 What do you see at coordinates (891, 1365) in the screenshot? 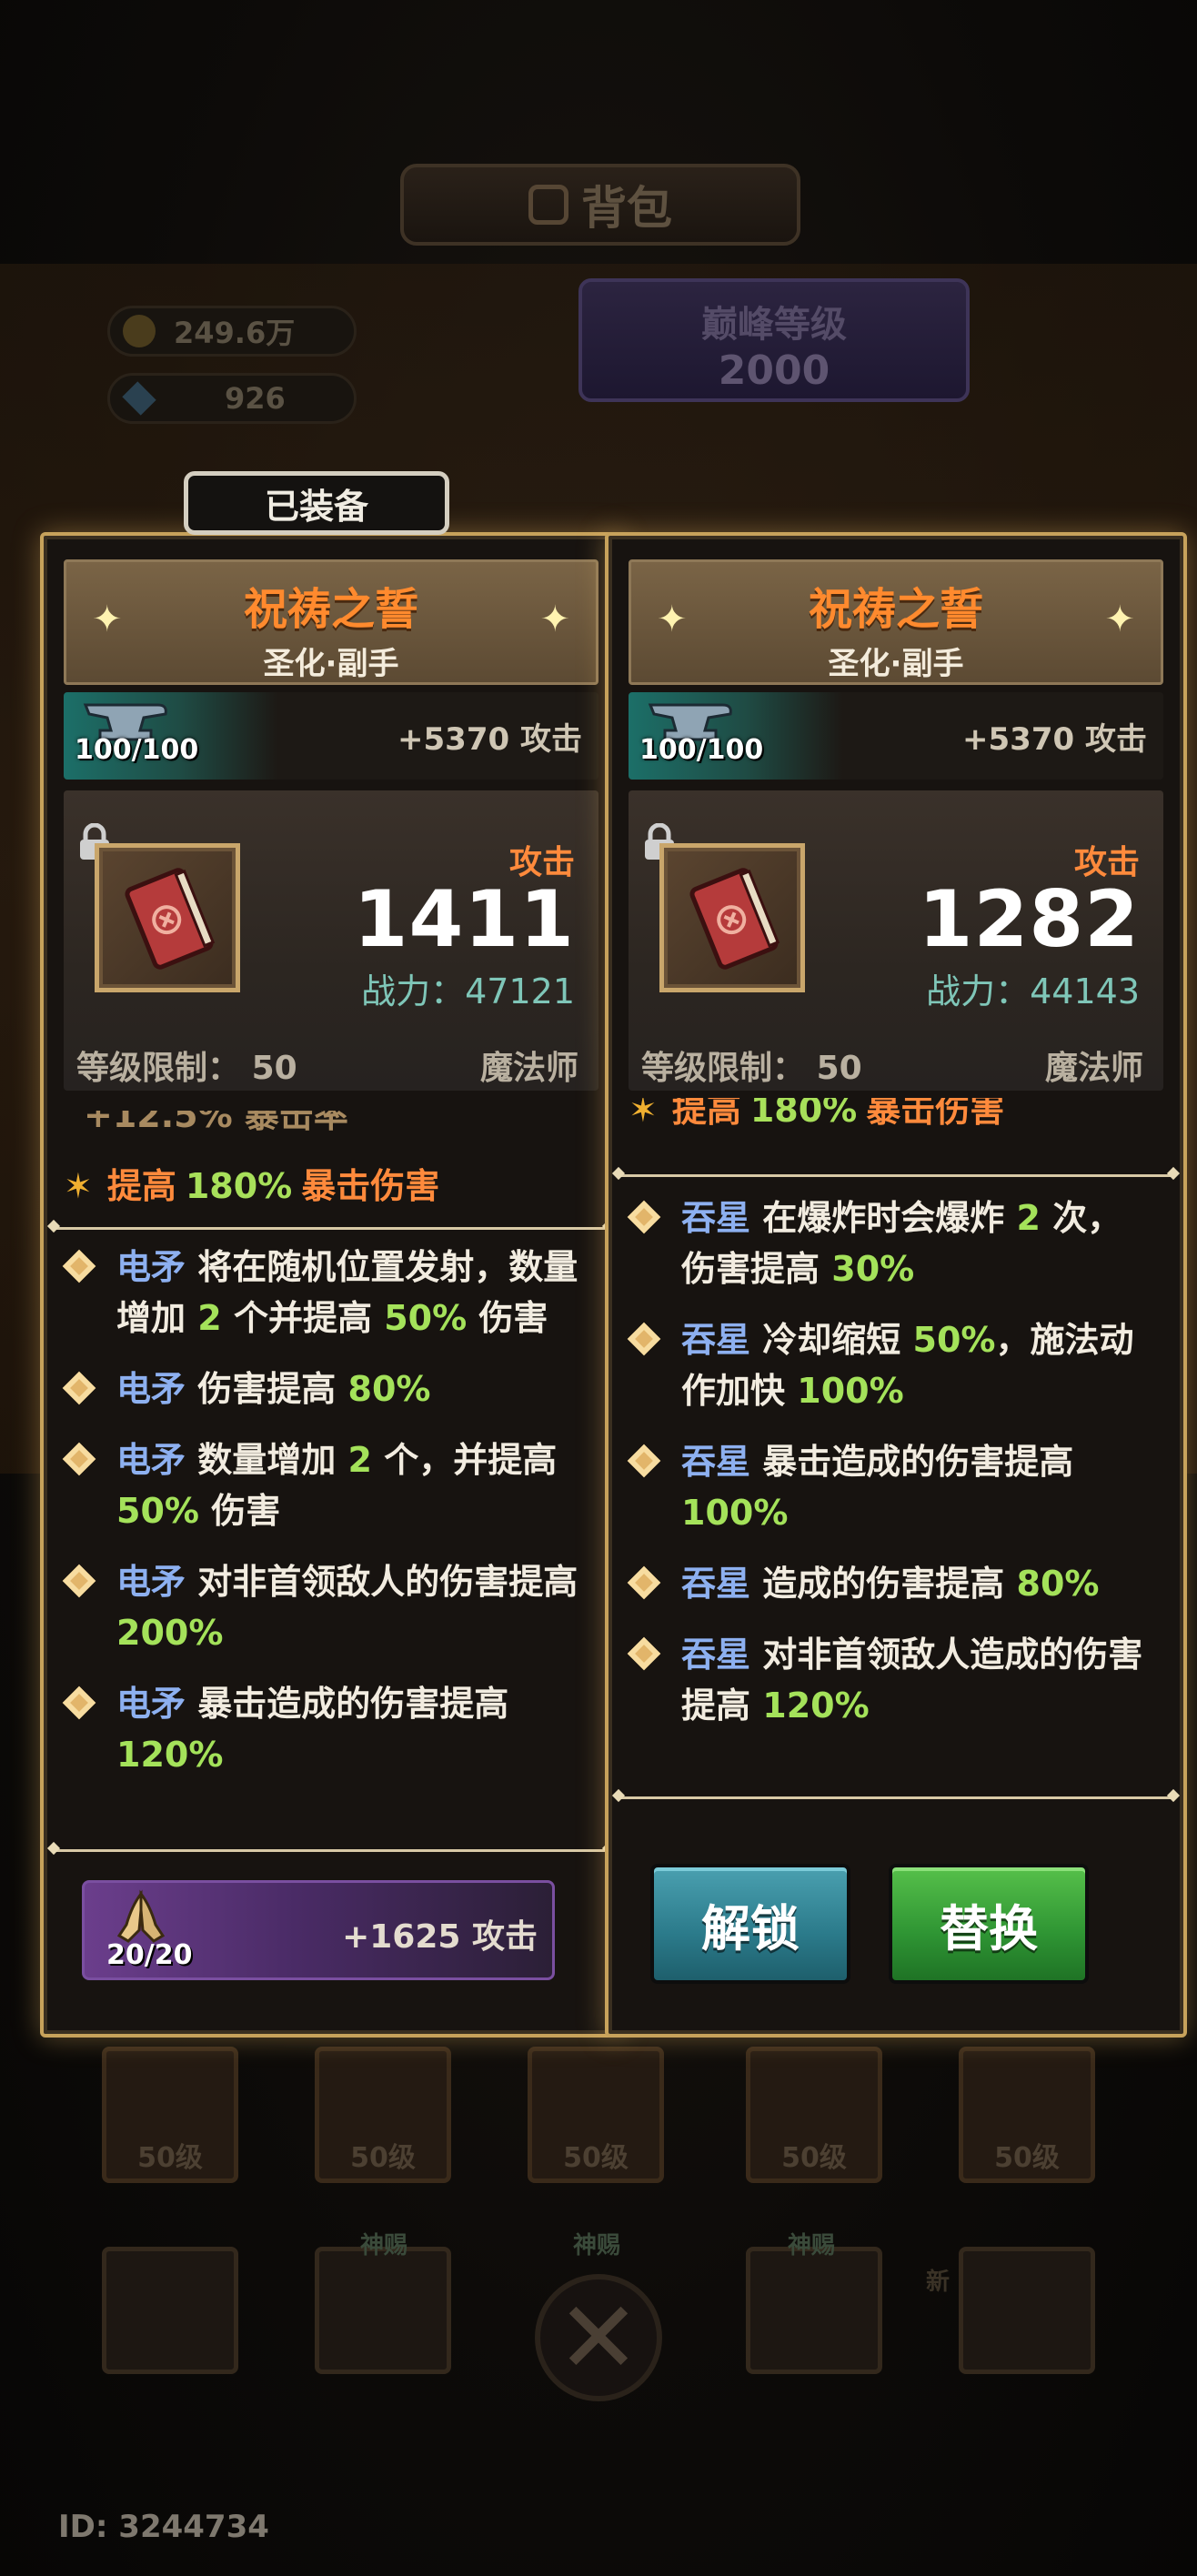
I see `effect-item: 吞星 冷却缩短 50%，施法动作加快 100%` at bounding box center [891, 1365].